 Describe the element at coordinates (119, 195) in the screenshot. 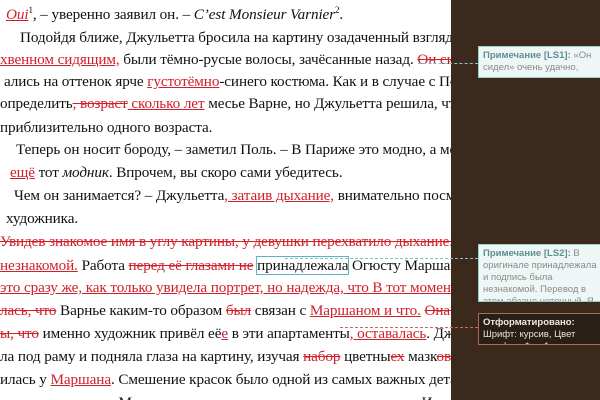

I see `text-run: Чем он занимается? – Джульетта` at that location.